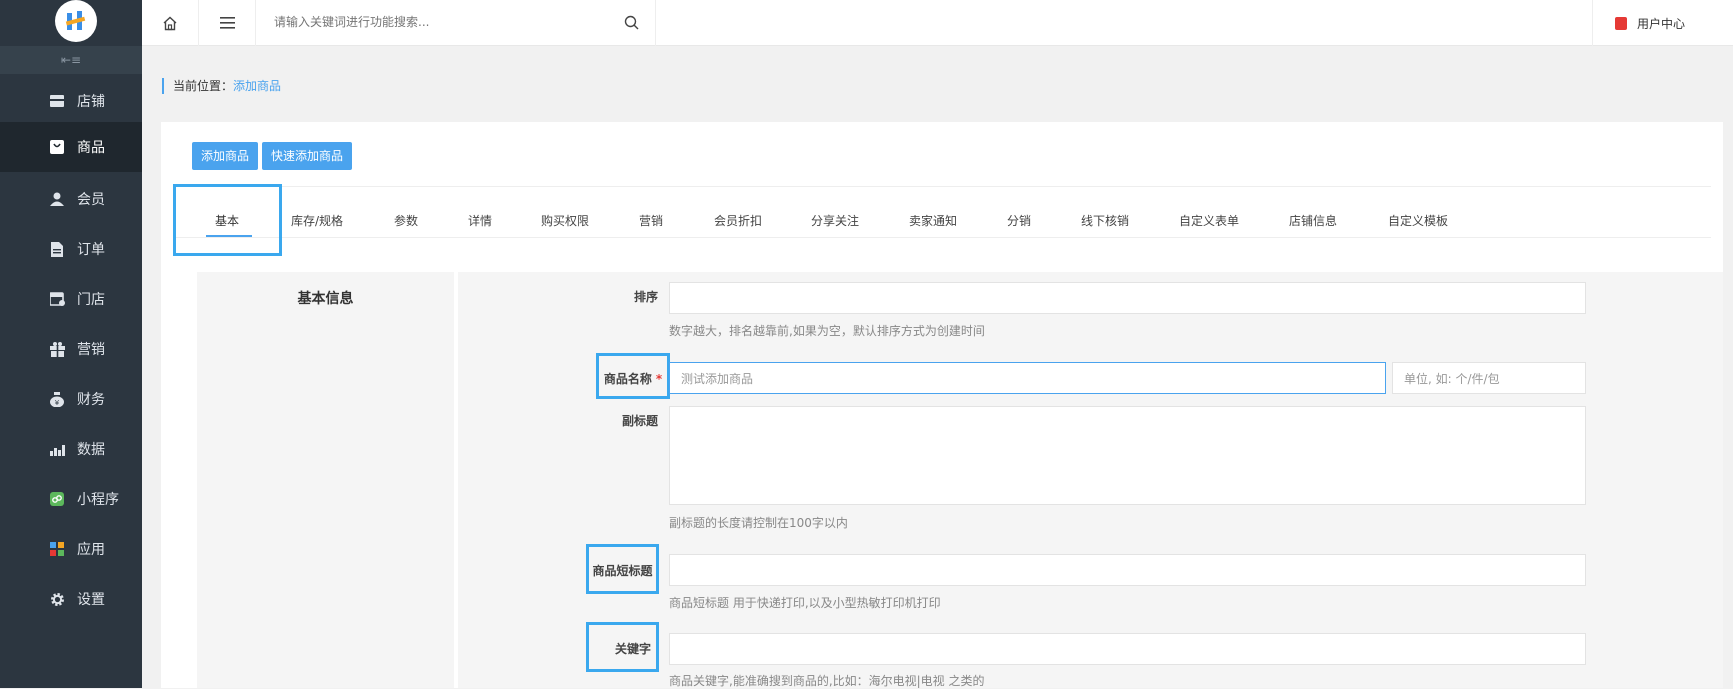 The width and height of the screenshot is (1733, 689). I want to click on tab-custom-template: 自定义模板, so click(1418, 220).